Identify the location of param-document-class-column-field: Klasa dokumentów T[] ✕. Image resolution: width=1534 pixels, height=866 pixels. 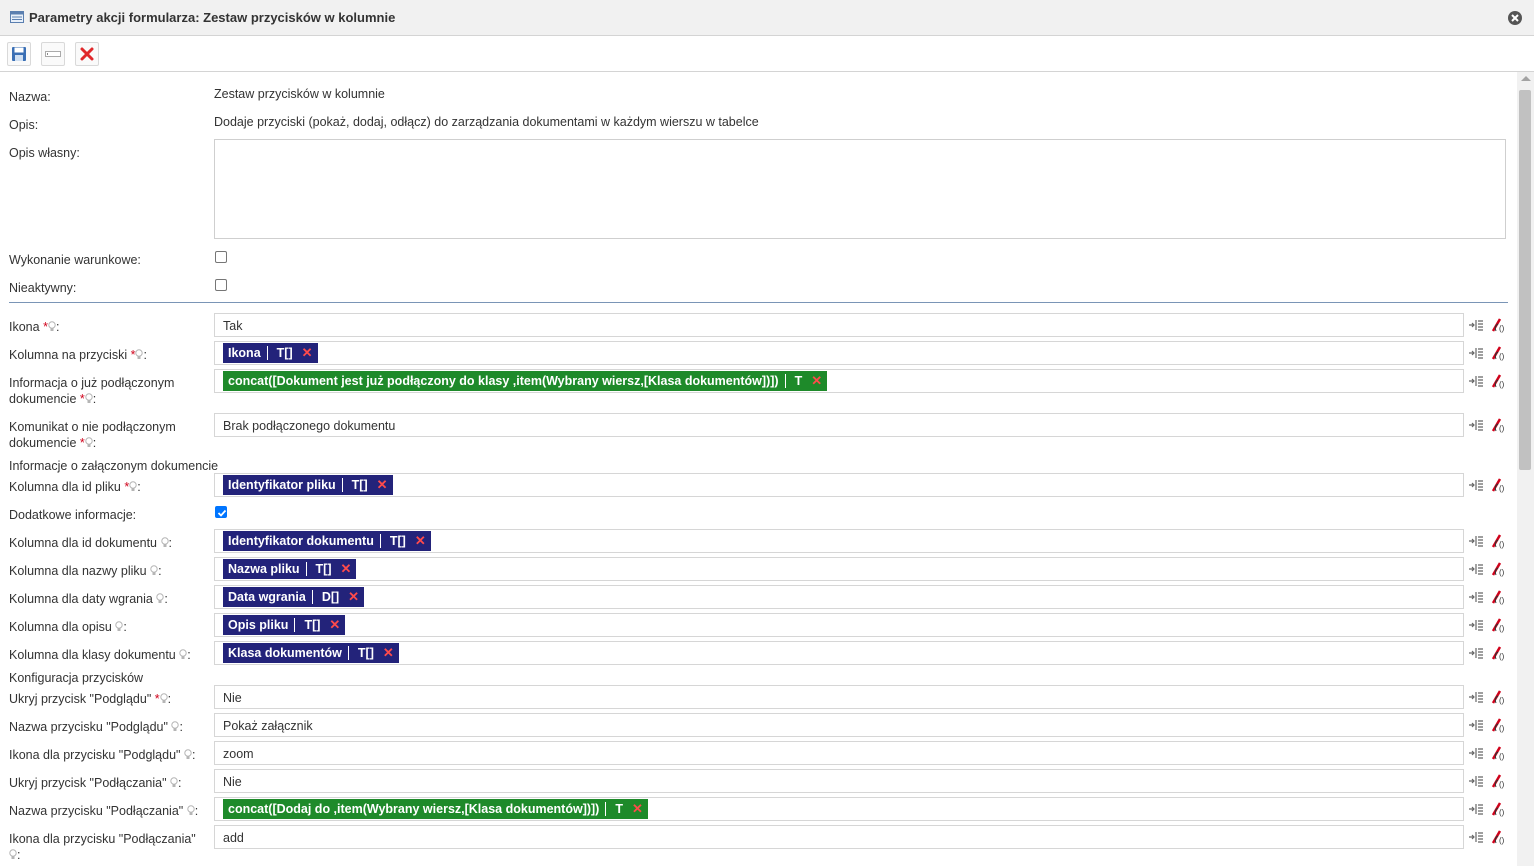
(839, 653).